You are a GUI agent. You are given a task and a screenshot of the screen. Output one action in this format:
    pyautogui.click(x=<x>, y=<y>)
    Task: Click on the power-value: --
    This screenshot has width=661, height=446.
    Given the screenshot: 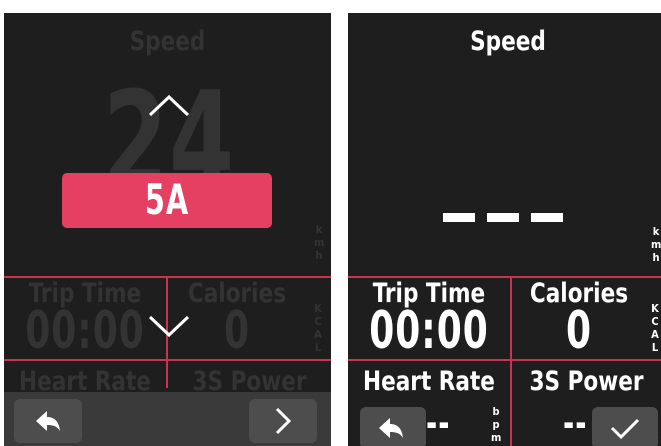 What is the action you would take?
    pyautogui.click(x=575, y=423)
    